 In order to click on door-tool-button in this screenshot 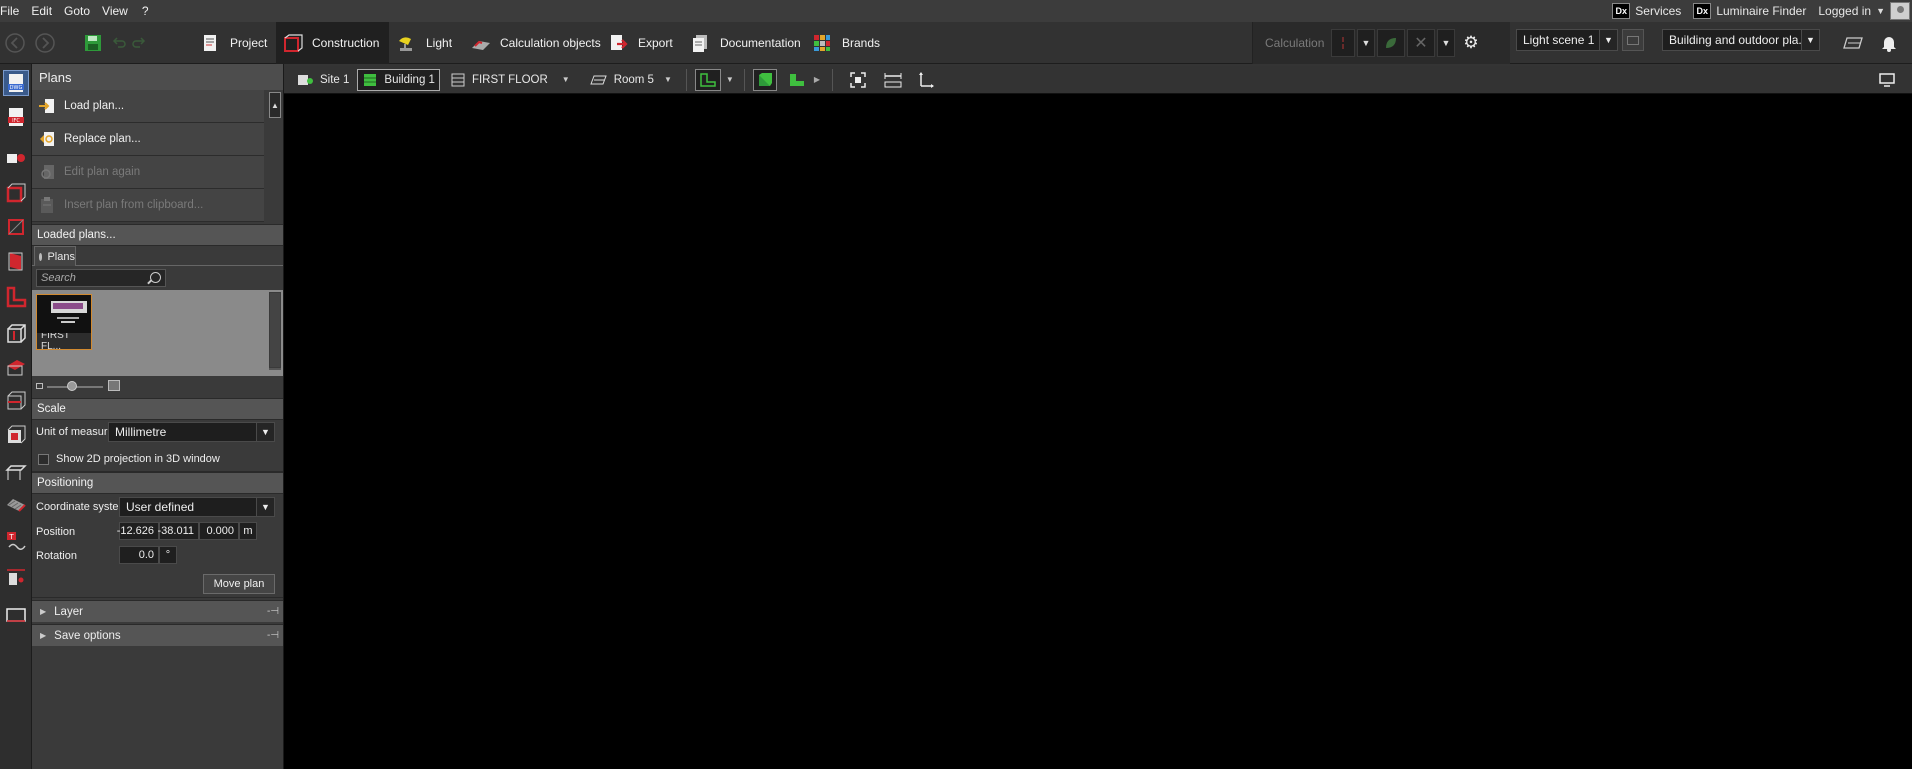, I will do `click(16, 261)`.